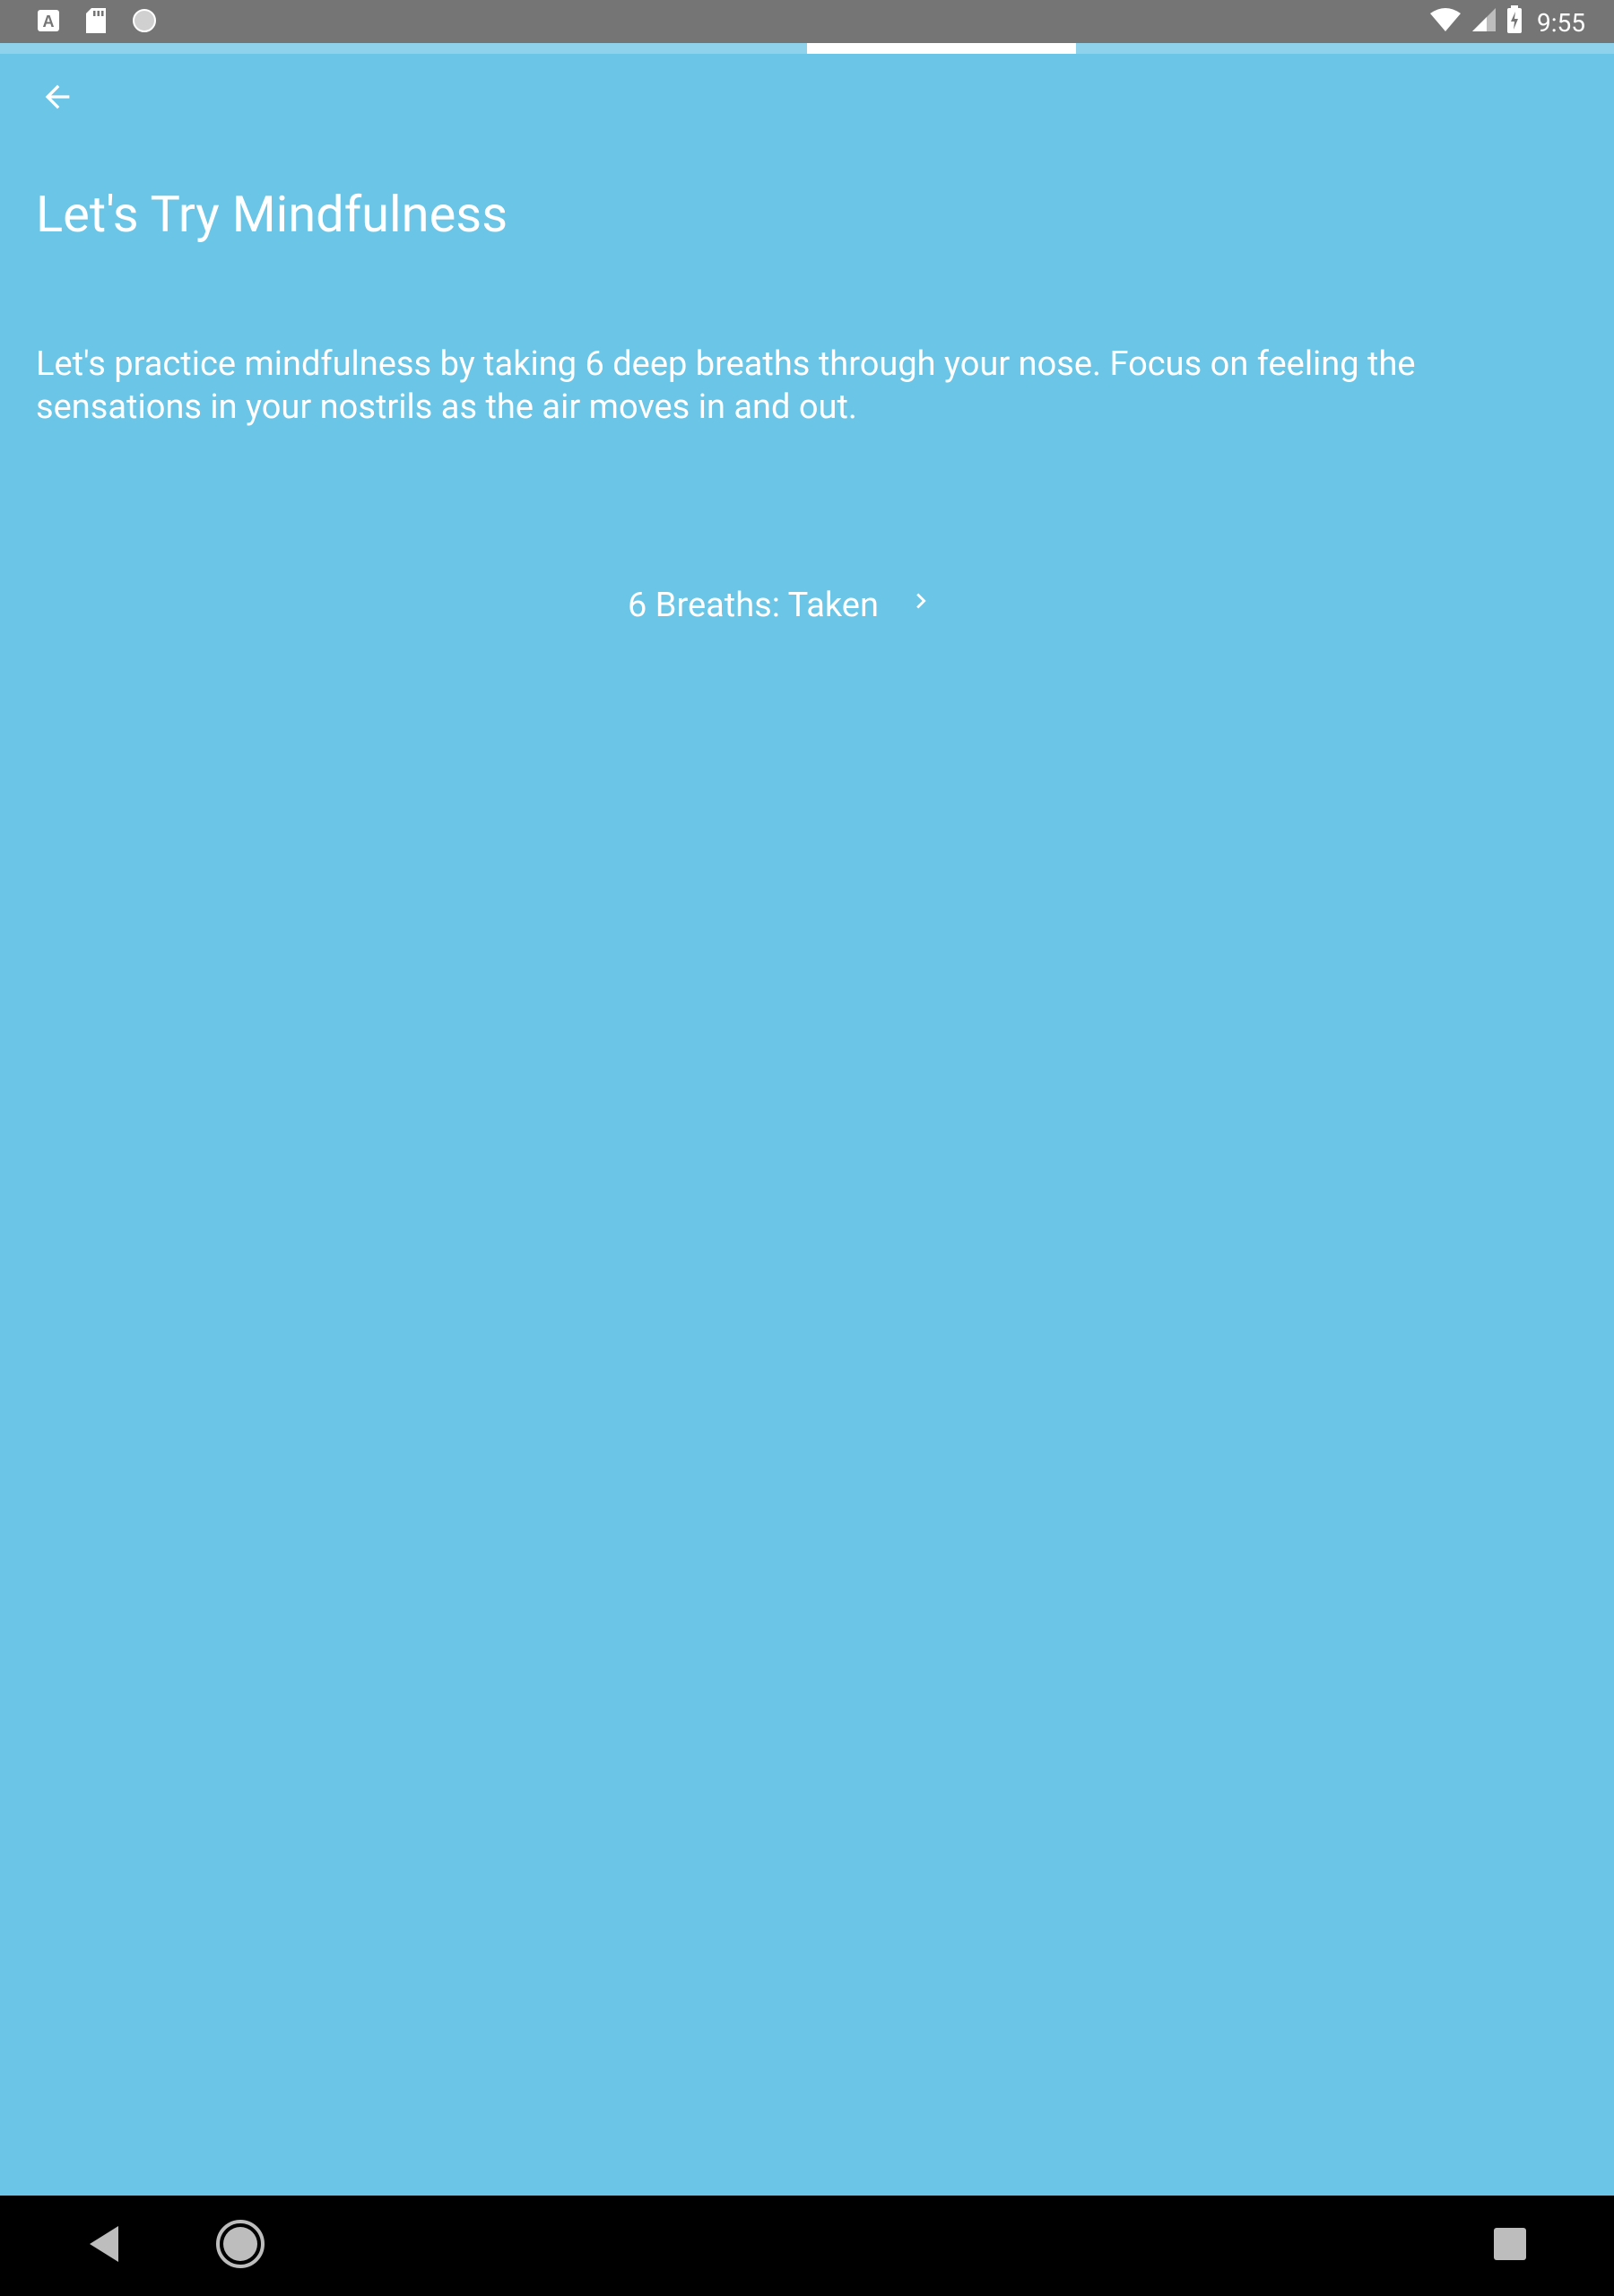 This screenshot has height=2296, width=1614. I want to click on nav-back-button, so click(104, 2245).